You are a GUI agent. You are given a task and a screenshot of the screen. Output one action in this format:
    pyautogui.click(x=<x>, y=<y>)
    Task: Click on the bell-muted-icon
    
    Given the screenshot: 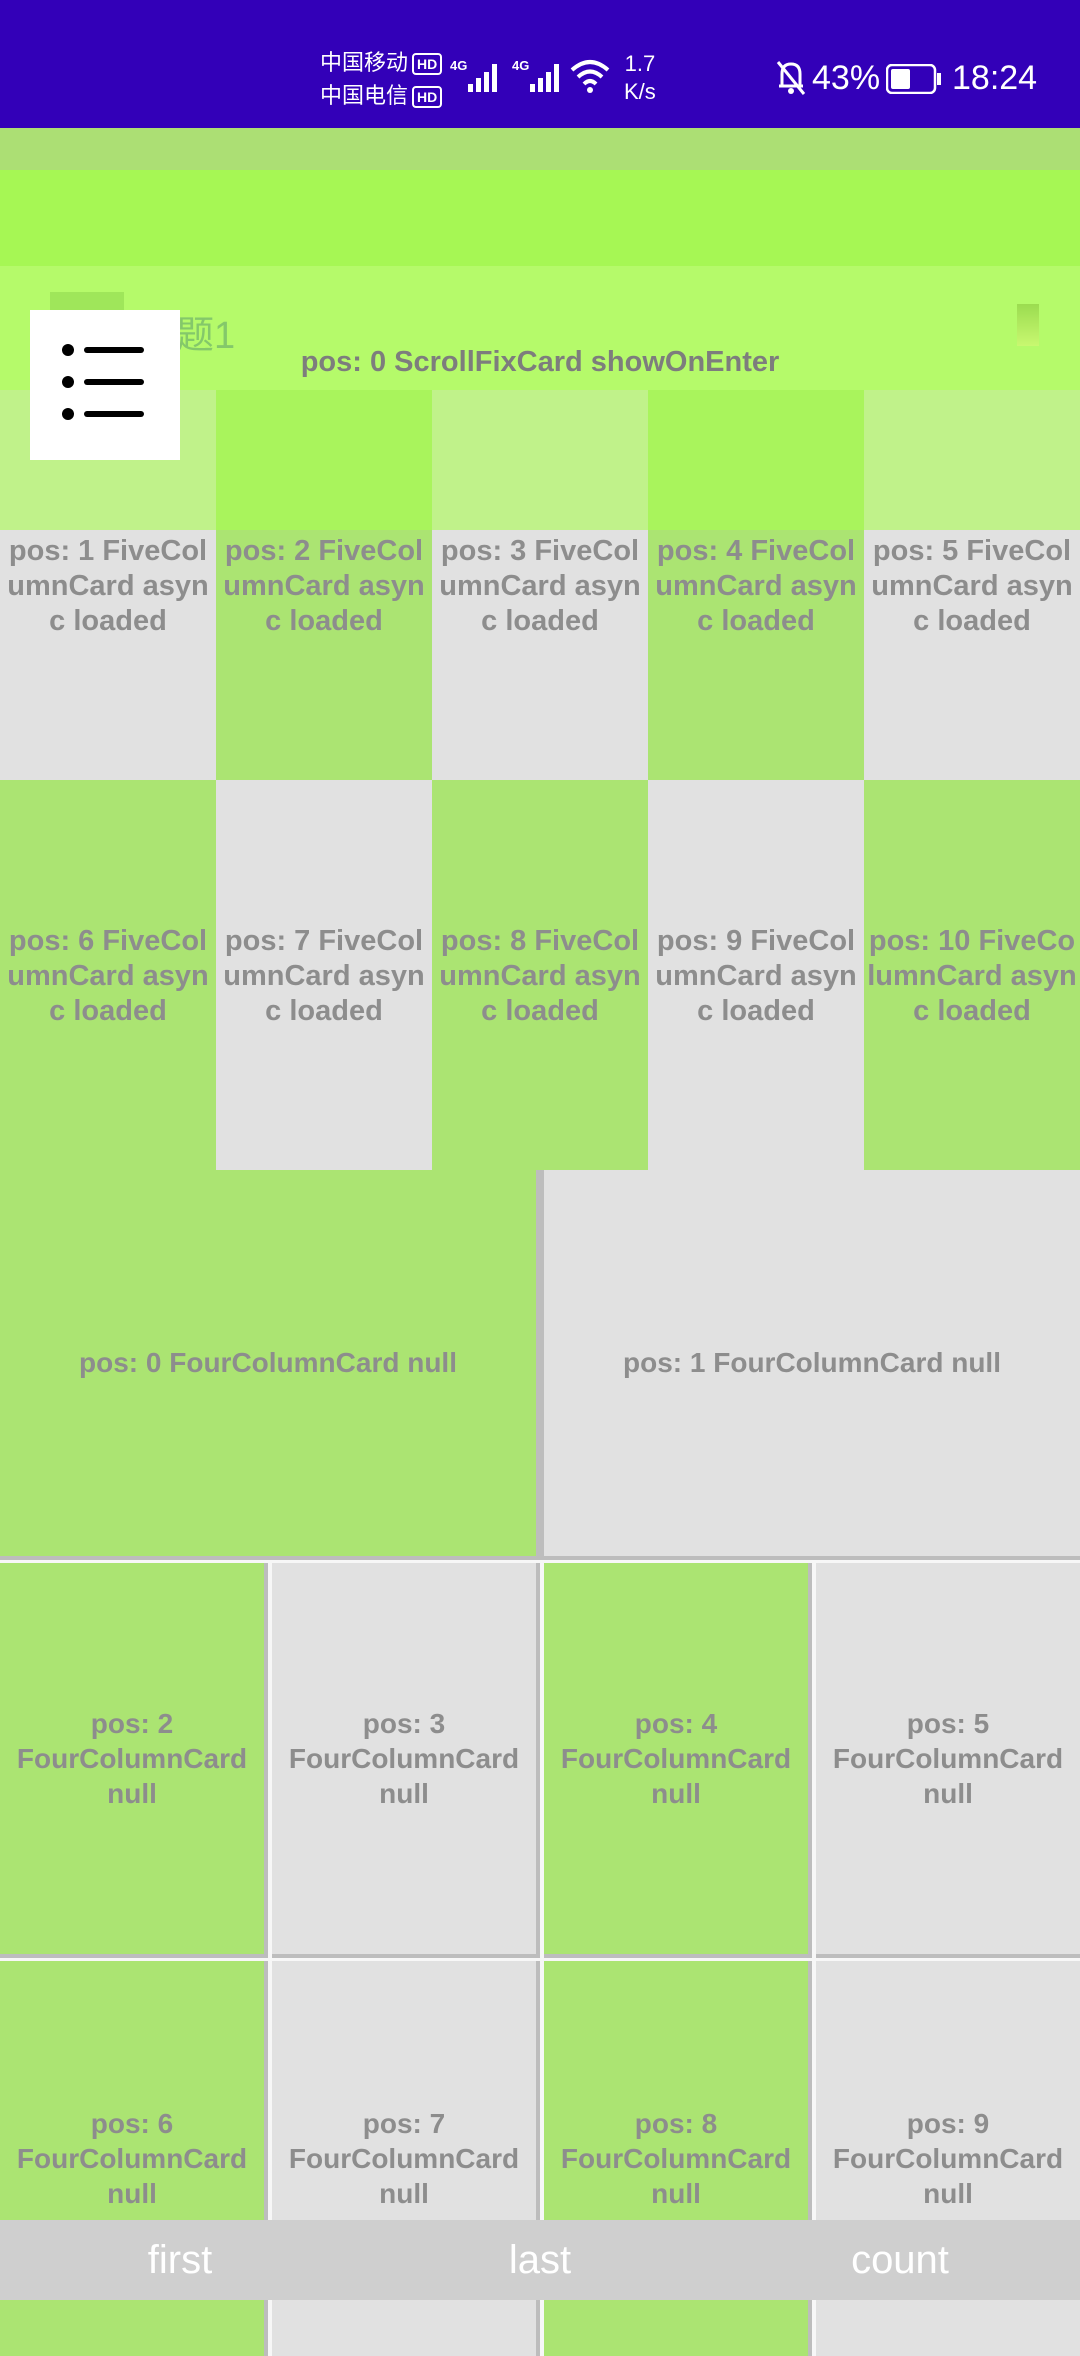 What is the action you would take?
    pyautogui.click(x=791, y=78)
    